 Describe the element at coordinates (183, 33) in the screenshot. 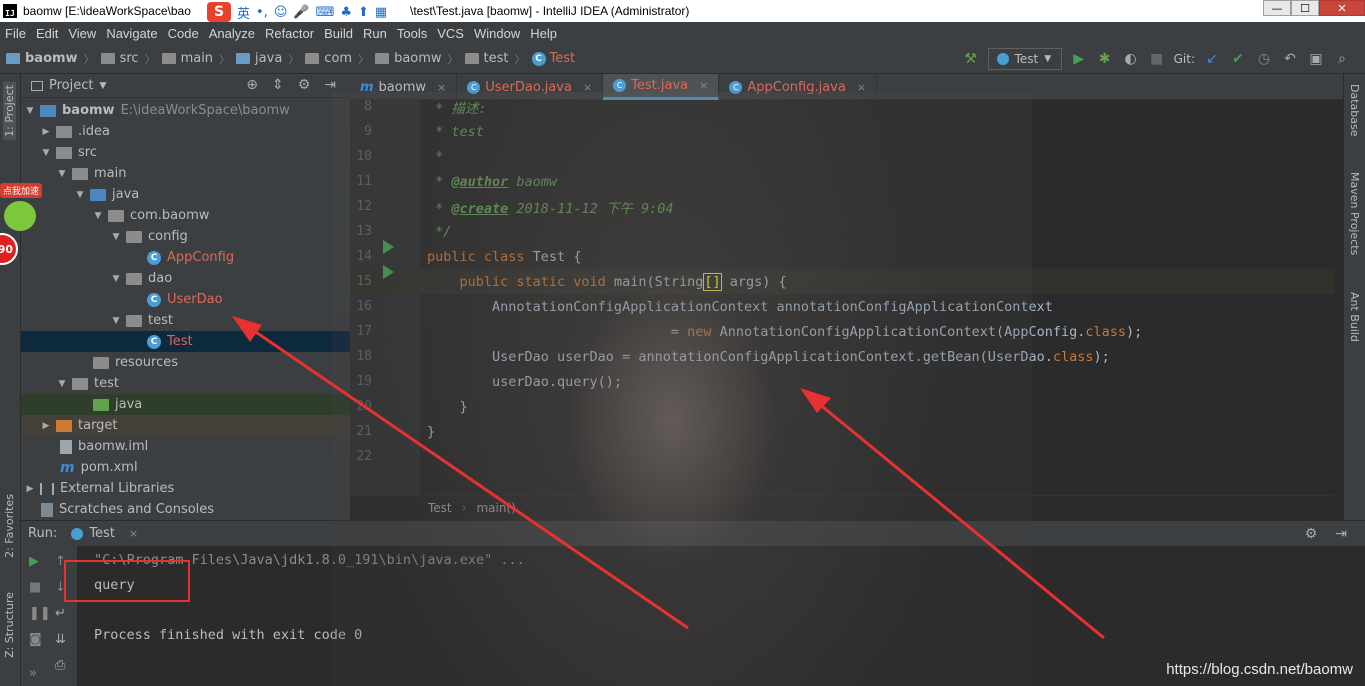

I see `menu-code: Code` at that location.